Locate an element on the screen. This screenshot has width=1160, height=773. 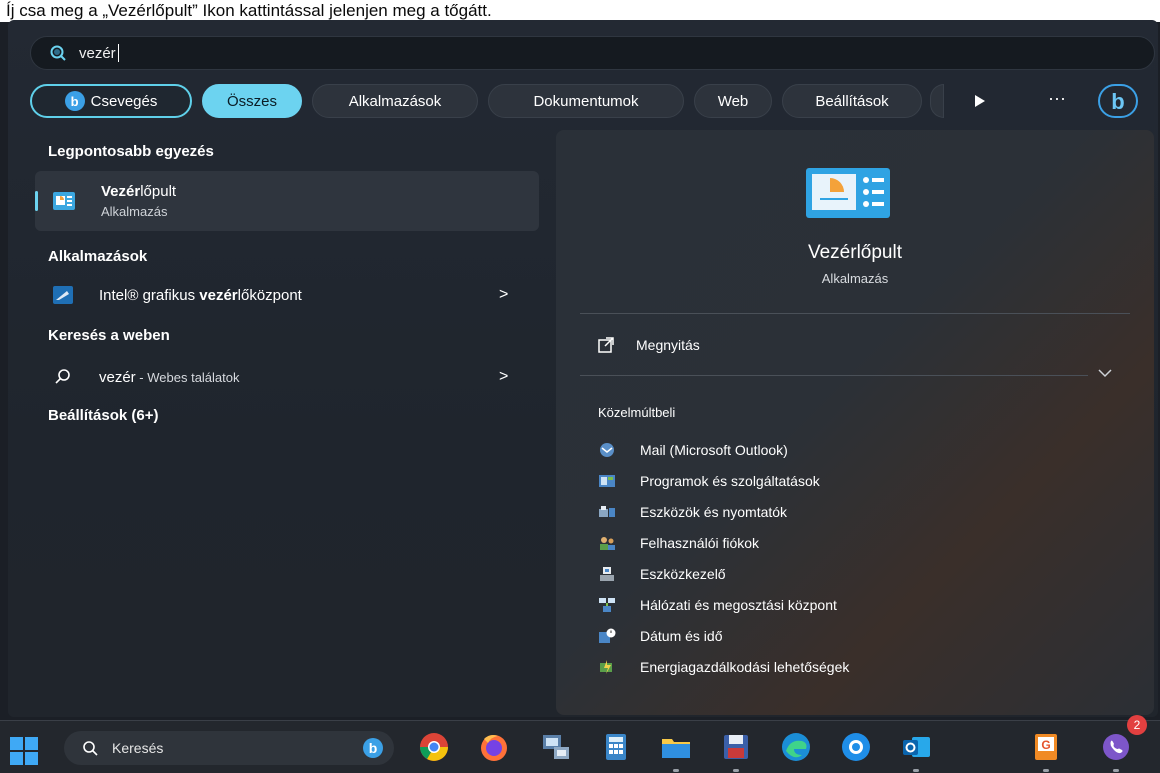
taskbar: Keresés b G 2 is located at coordinates (580, 744).